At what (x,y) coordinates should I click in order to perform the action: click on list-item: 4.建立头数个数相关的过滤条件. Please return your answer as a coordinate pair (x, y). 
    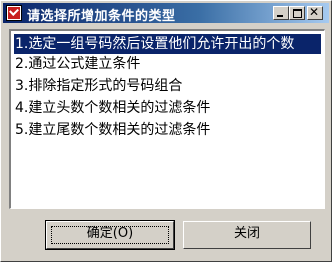
    Looking at the image, I should click on (112, 108).